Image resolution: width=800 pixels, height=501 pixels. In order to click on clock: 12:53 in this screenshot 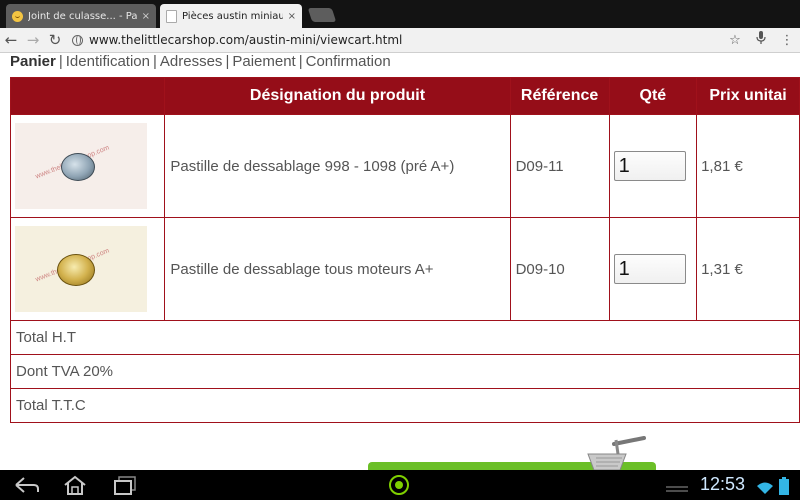, I will do `click(722, 484)`.